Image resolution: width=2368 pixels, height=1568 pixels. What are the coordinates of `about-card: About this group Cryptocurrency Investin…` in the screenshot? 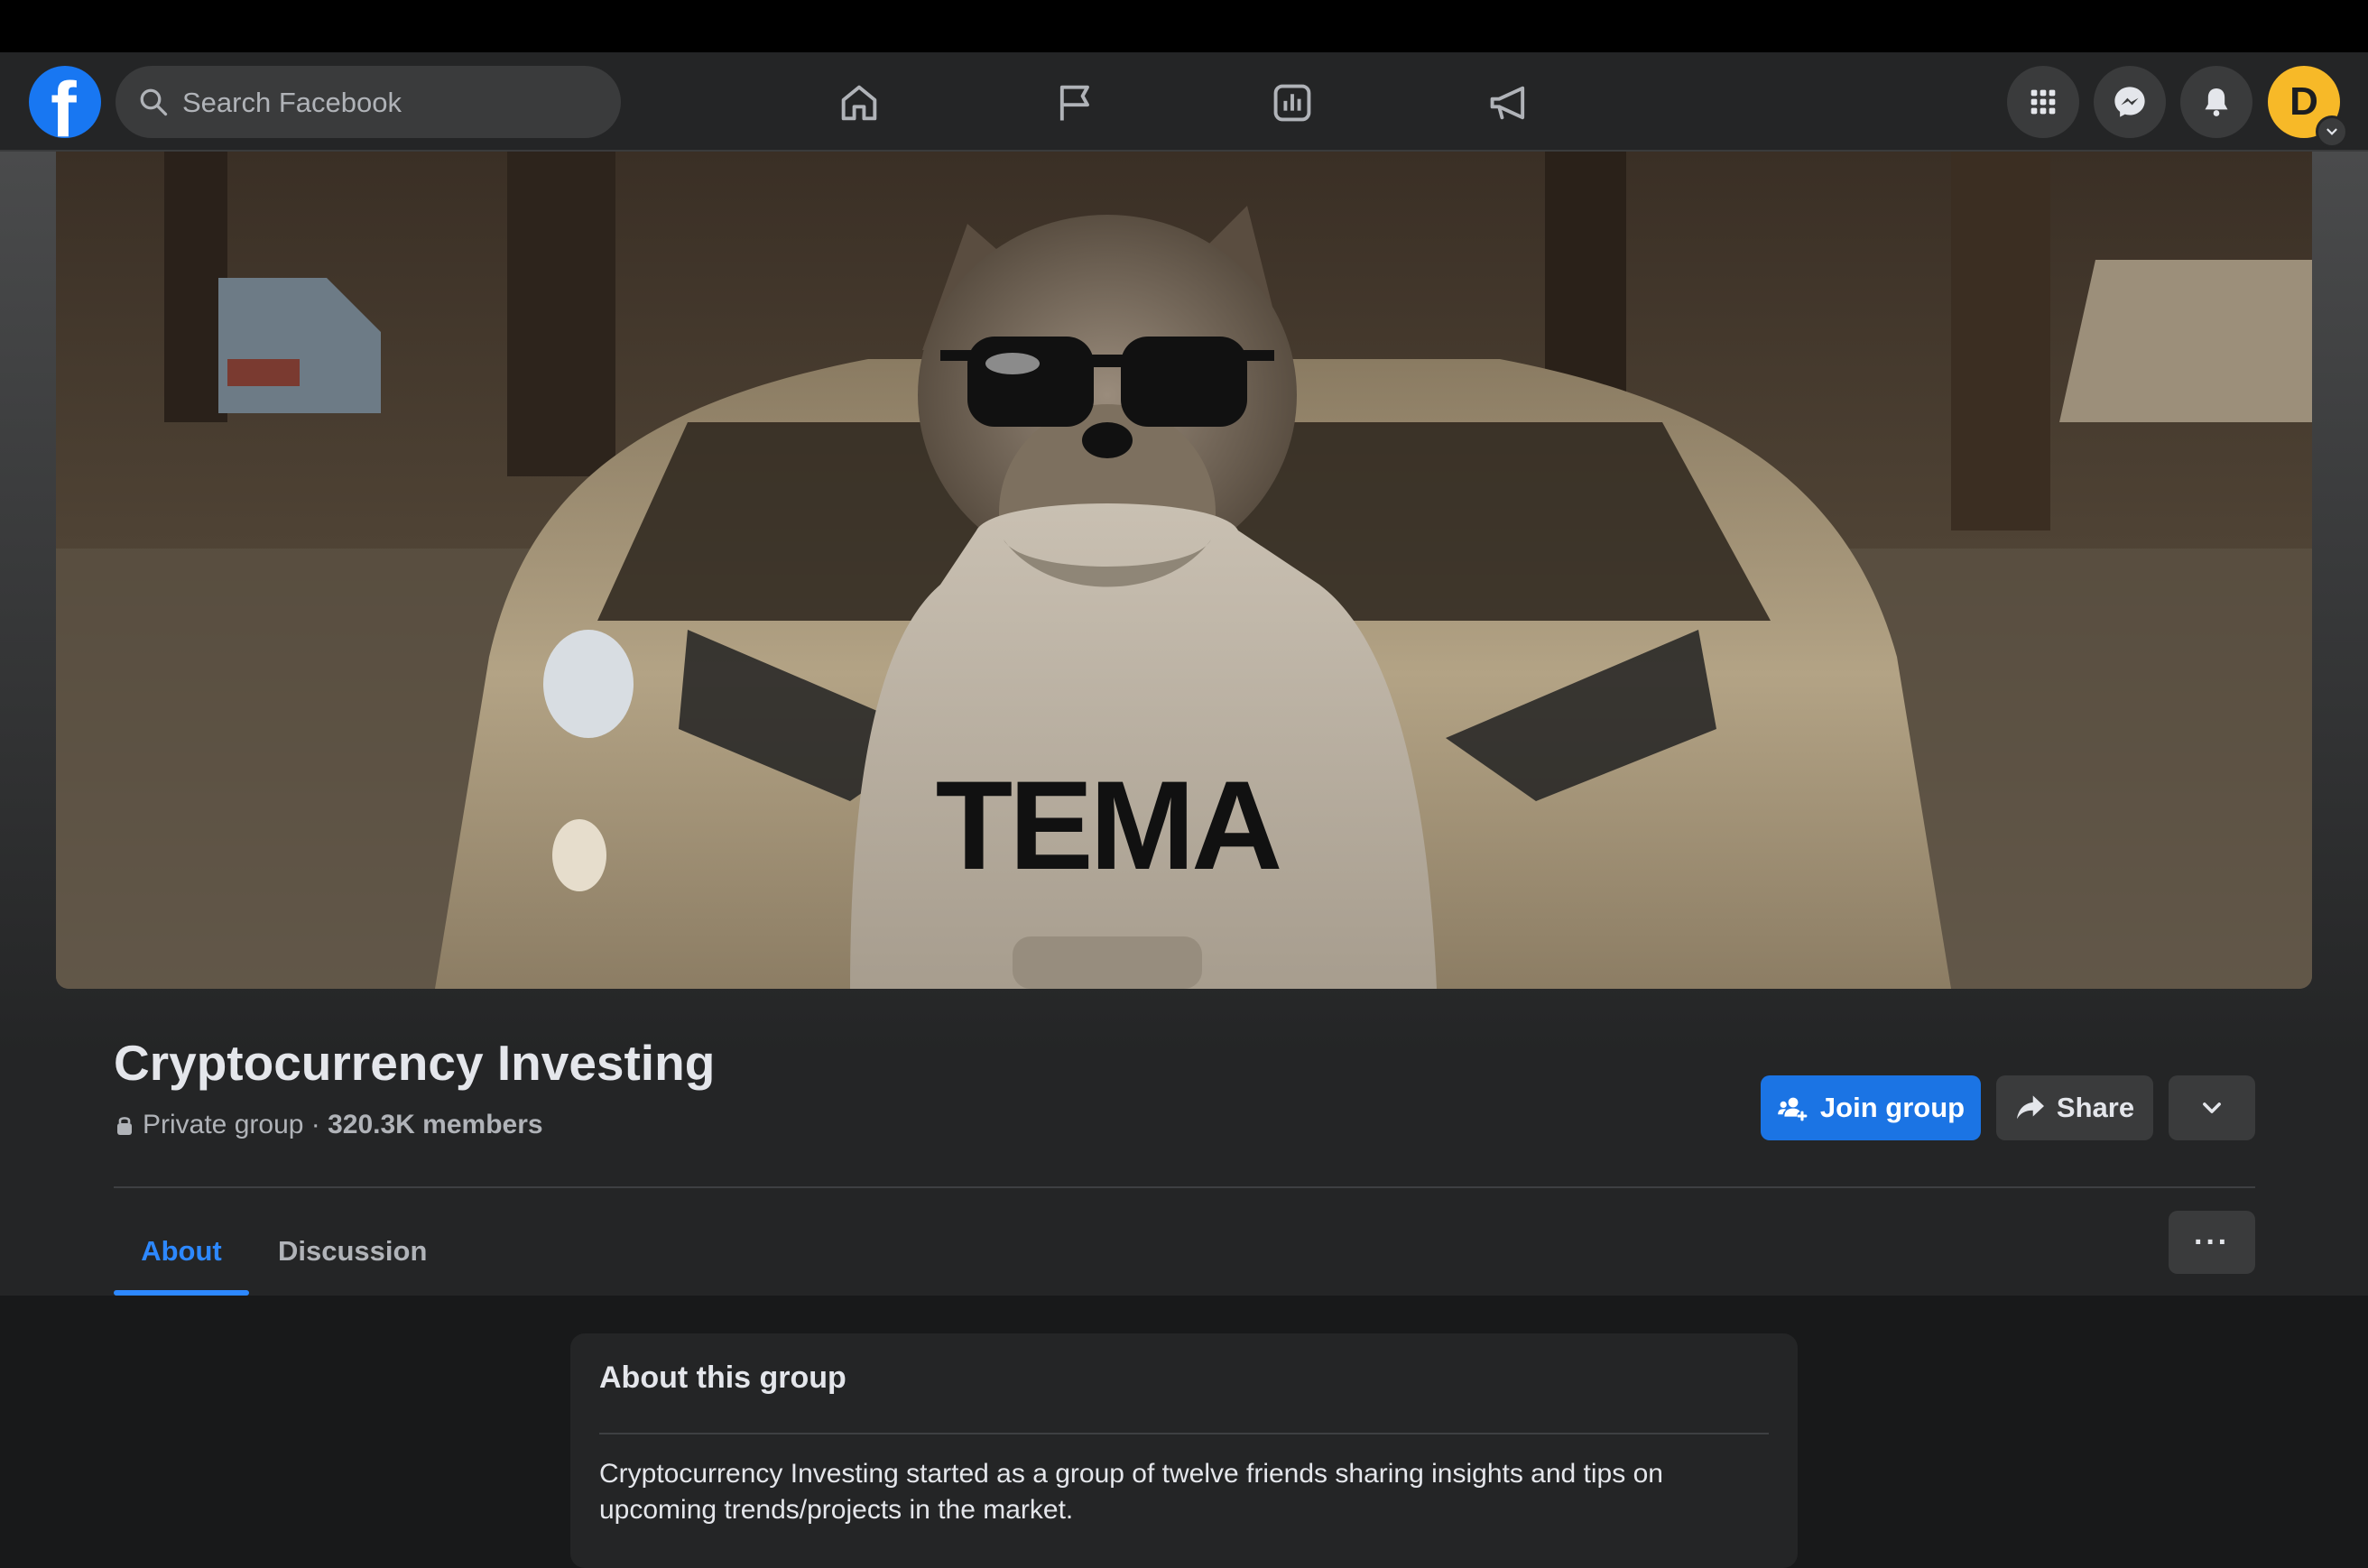 It's located at (1184, 1450).